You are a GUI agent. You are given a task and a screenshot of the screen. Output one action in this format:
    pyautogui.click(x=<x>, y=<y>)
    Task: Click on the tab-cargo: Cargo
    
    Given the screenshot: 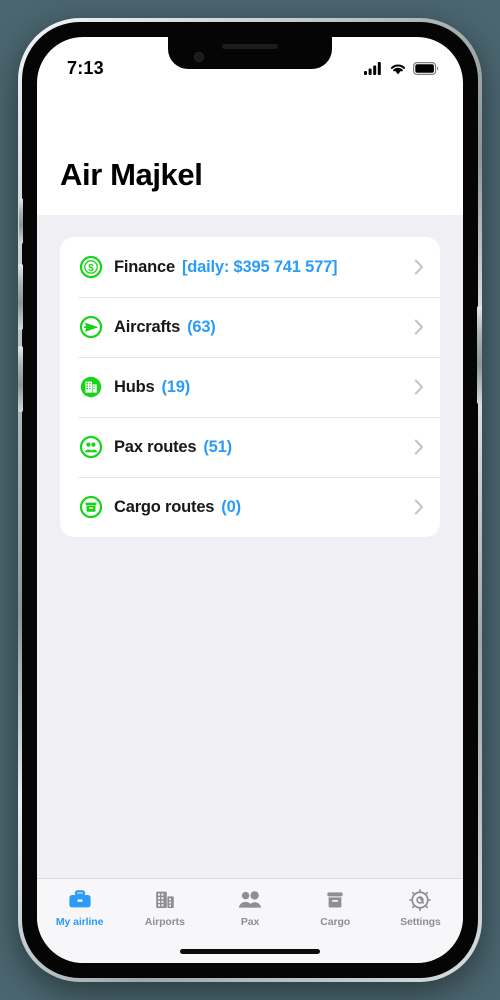 What is the action you would take?
    pyautogui.click(x=335, y=907)
    